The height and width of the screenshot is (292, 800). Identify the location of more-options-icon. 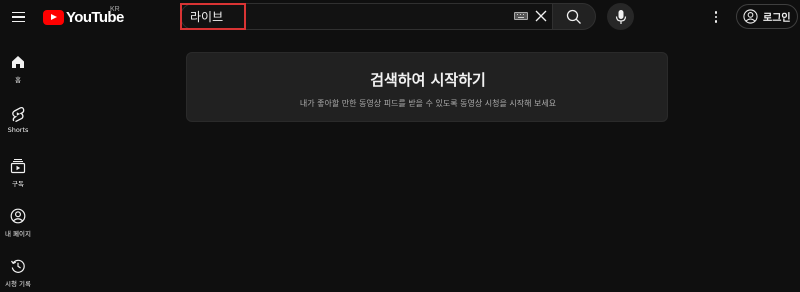
(716, 17).